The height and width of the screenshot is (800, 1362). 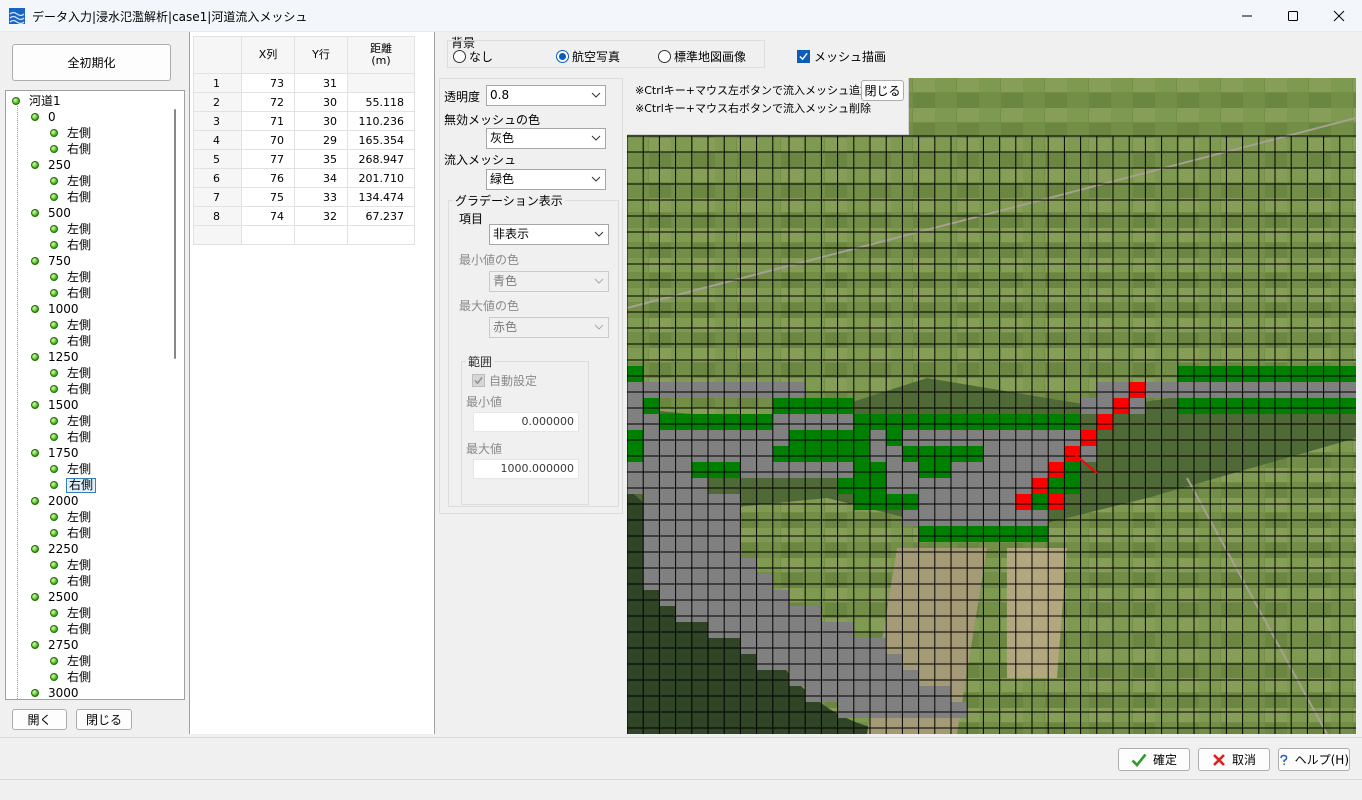 I want to click on tree-node-1000-right: 右側, so click(x=71, y=341).